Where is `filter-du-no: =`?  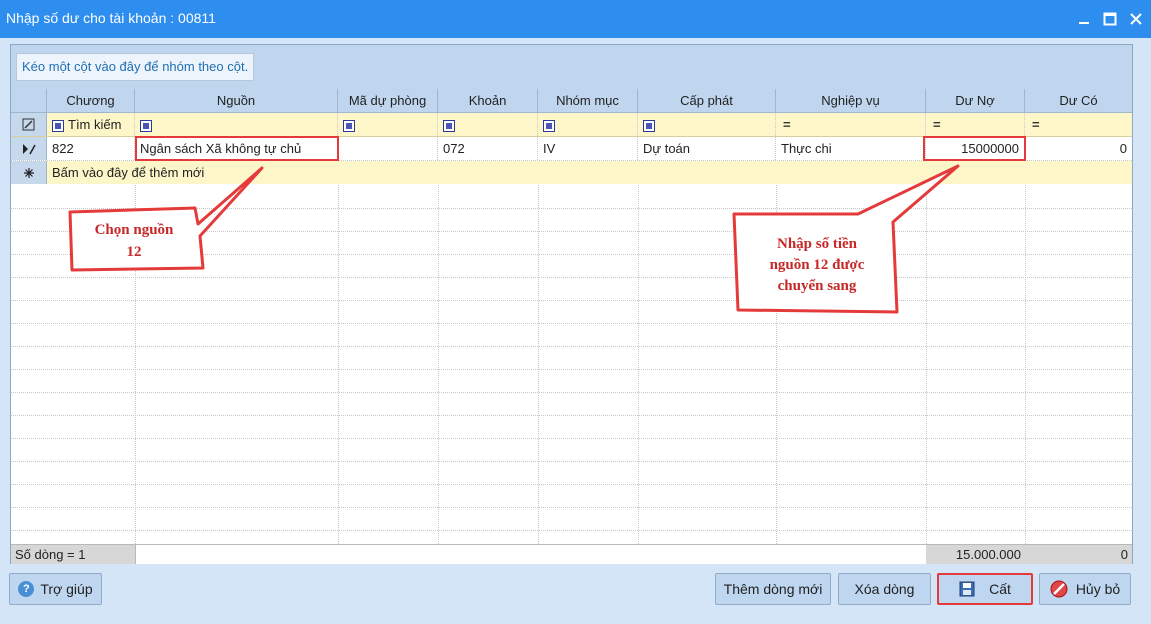 filter-du-no: = is located at coordinates (975, 124).